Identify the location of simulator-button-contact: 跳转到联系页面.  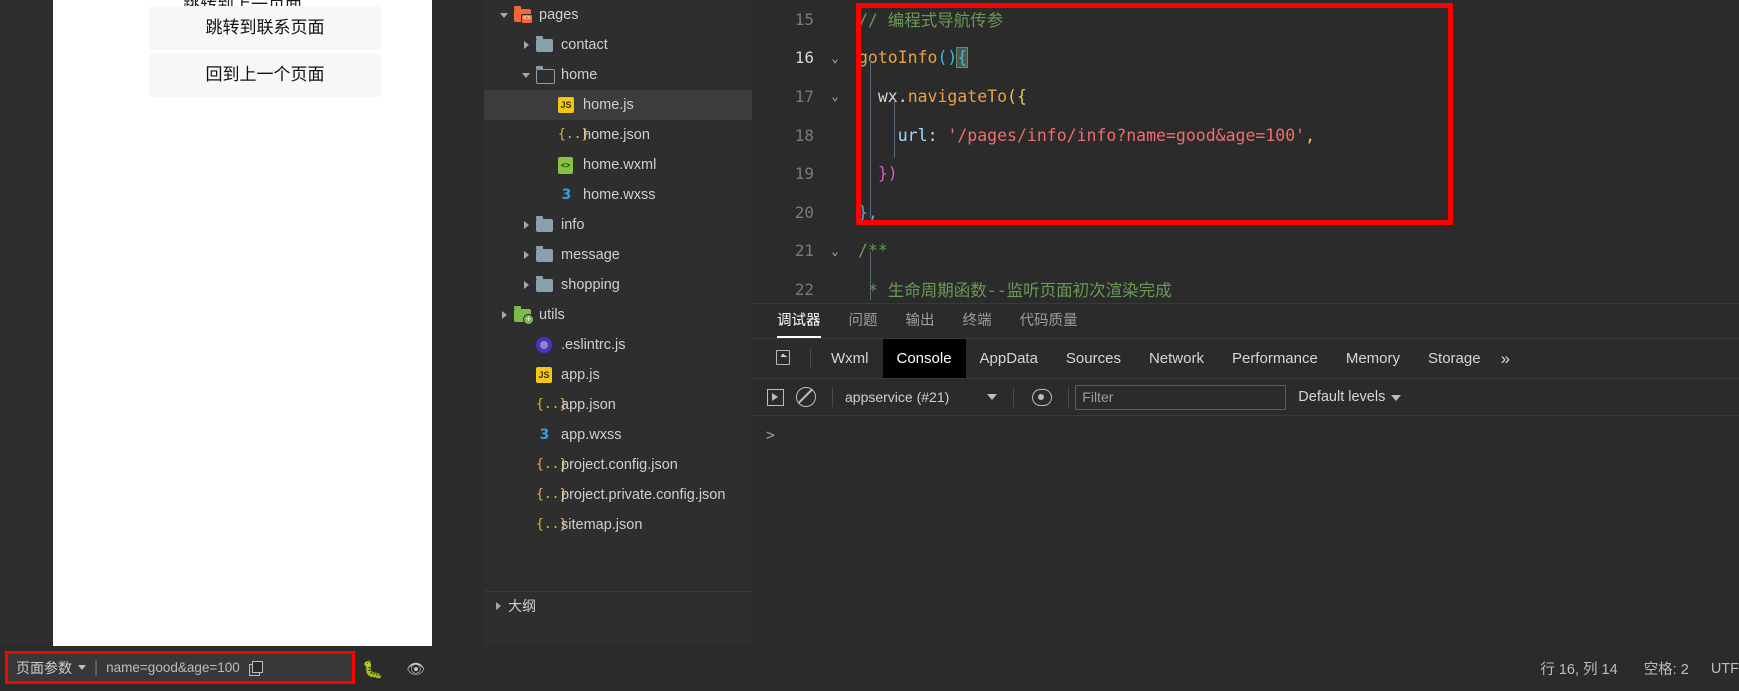
(265, 28).